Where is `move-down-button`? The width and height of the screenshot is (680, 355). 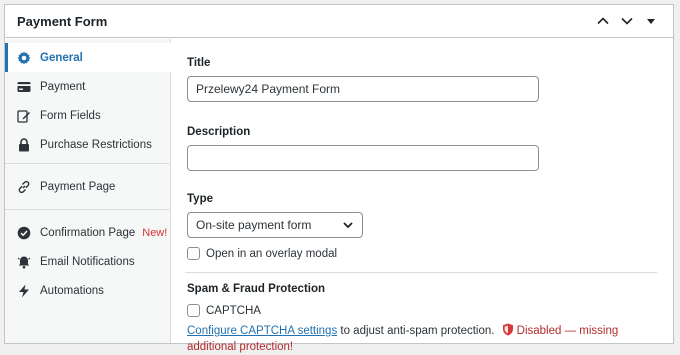
move-down-button is located at coordinates (627, 21).